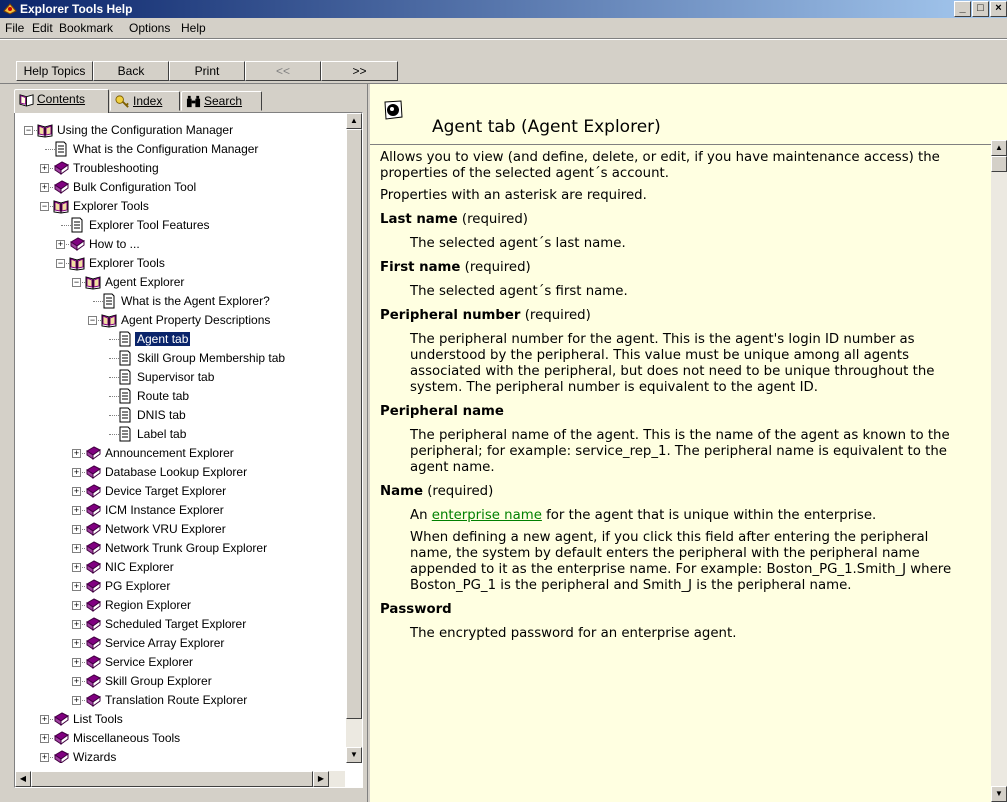 The height and width of the screenshot is (802, 1007). What do you see at coordinates (175, 187) in the screenshot?
I see `tree-item: + Bulk Configuration Tool` at bounding box center [175, 187].